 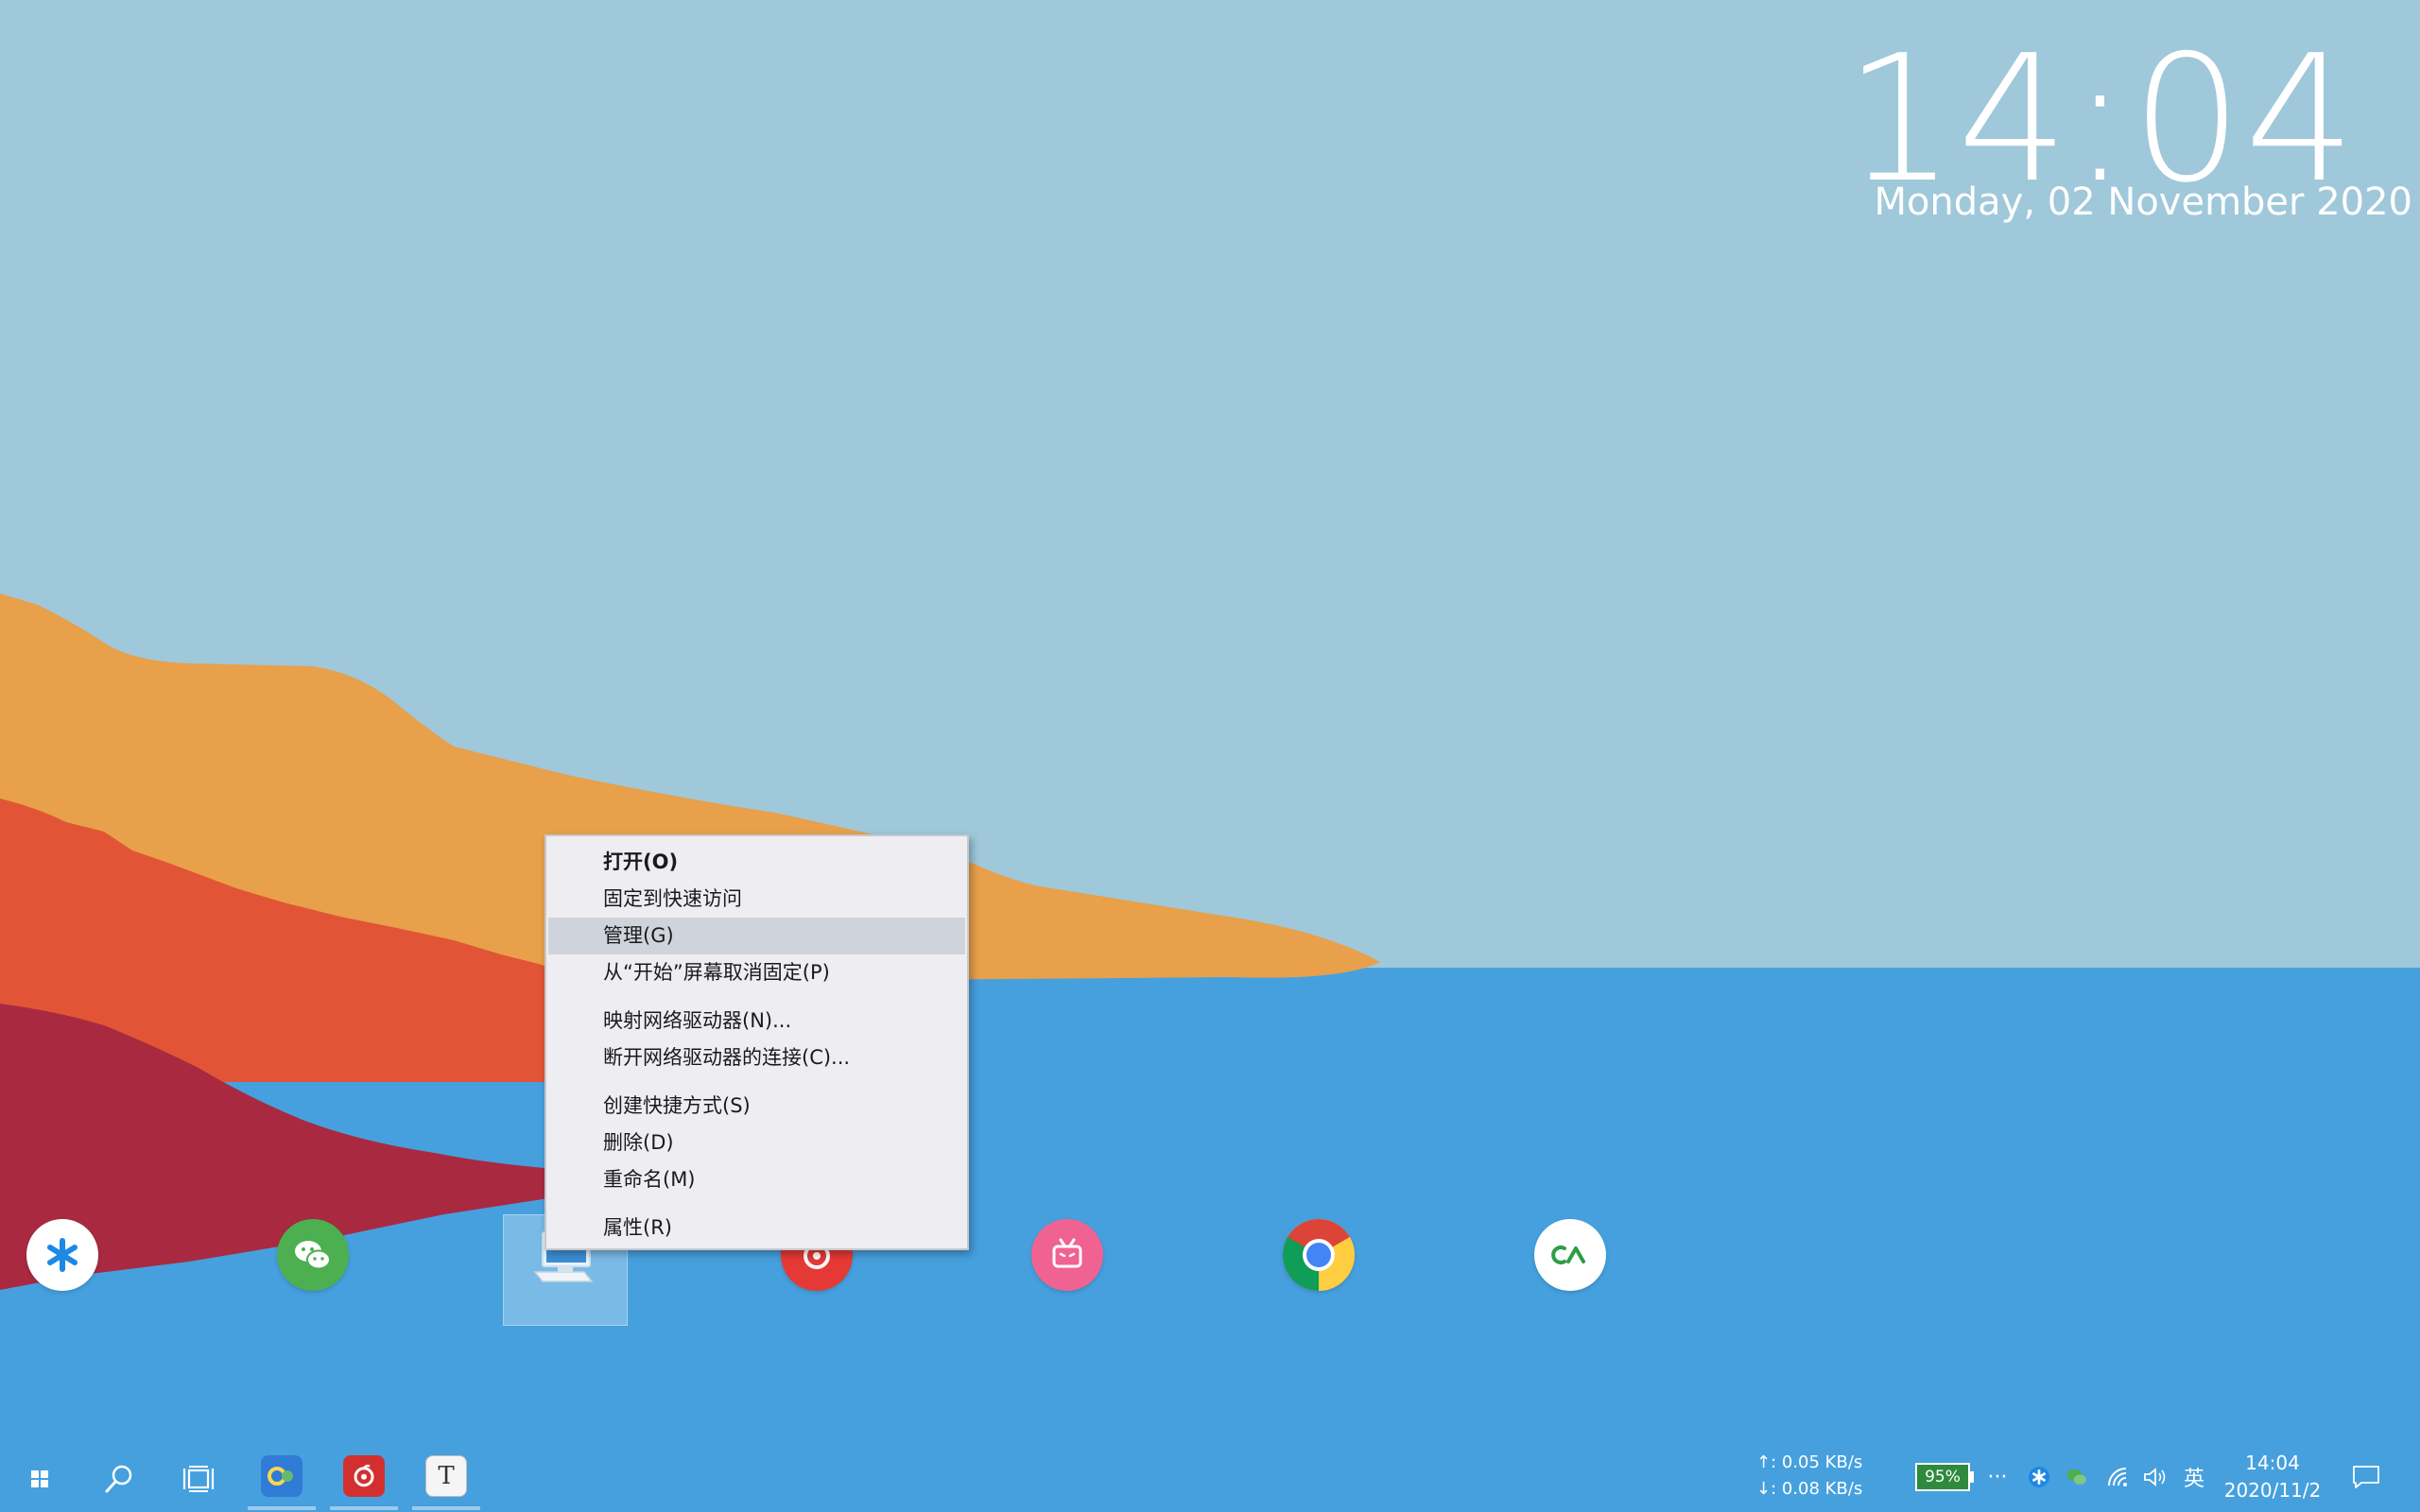 I want to click on network-speed: ↑: 0.05 KB/s ↓: 0.08 KB/s, so click(x=1813, y=1476).